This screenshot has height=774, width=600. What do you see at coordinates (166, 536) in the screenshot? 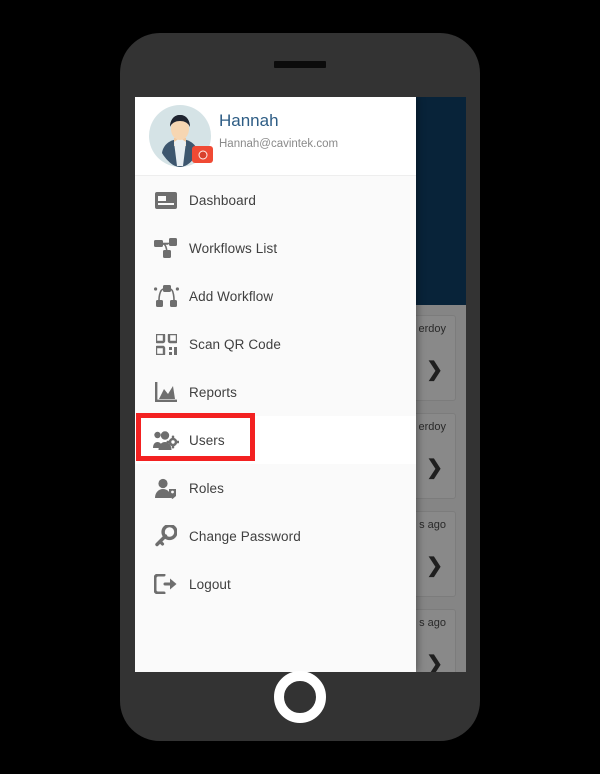
I see `key-icon` at bounding box center [166, 536].